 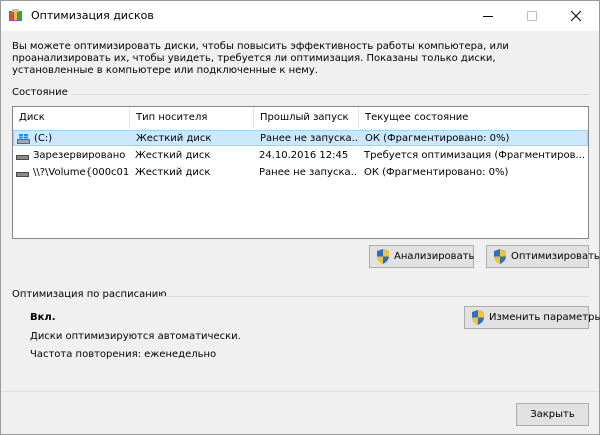 I want to click on change-settings-button: Изменить параметры, so click(x=532, y=317).